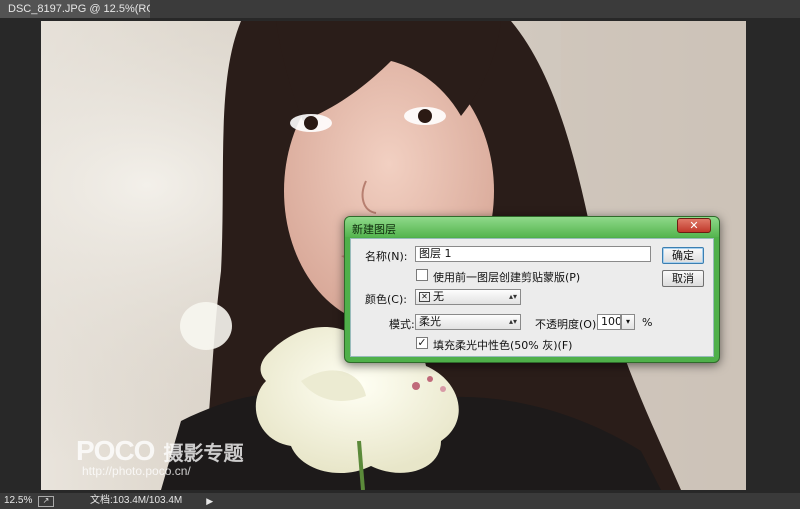 This screenshot has height=509, width=800. I want to click on cancel-button: 取消, so click(683, 278).